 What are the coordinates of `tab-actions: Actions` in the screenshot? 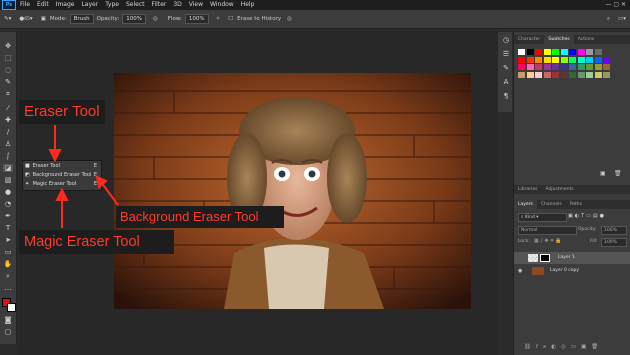 It's located at (586, 39).